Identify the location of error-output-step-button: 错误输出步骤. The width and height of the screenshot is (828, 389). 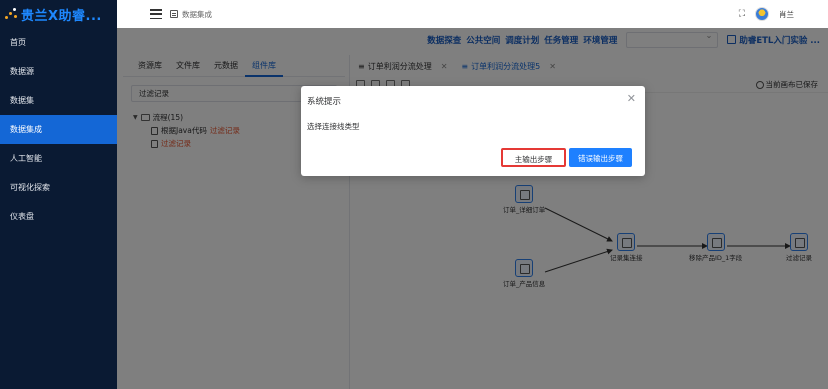
(600, 157).